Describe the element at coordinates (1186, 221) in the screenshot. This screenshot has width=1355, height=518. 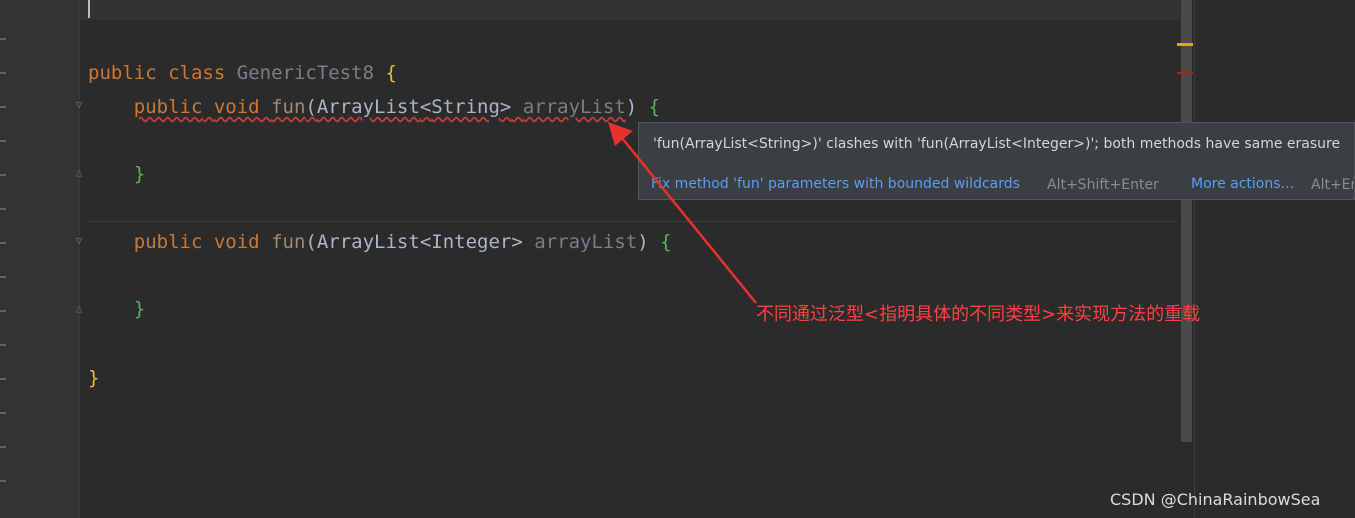
I see `vertical-scrollbar` at that location.